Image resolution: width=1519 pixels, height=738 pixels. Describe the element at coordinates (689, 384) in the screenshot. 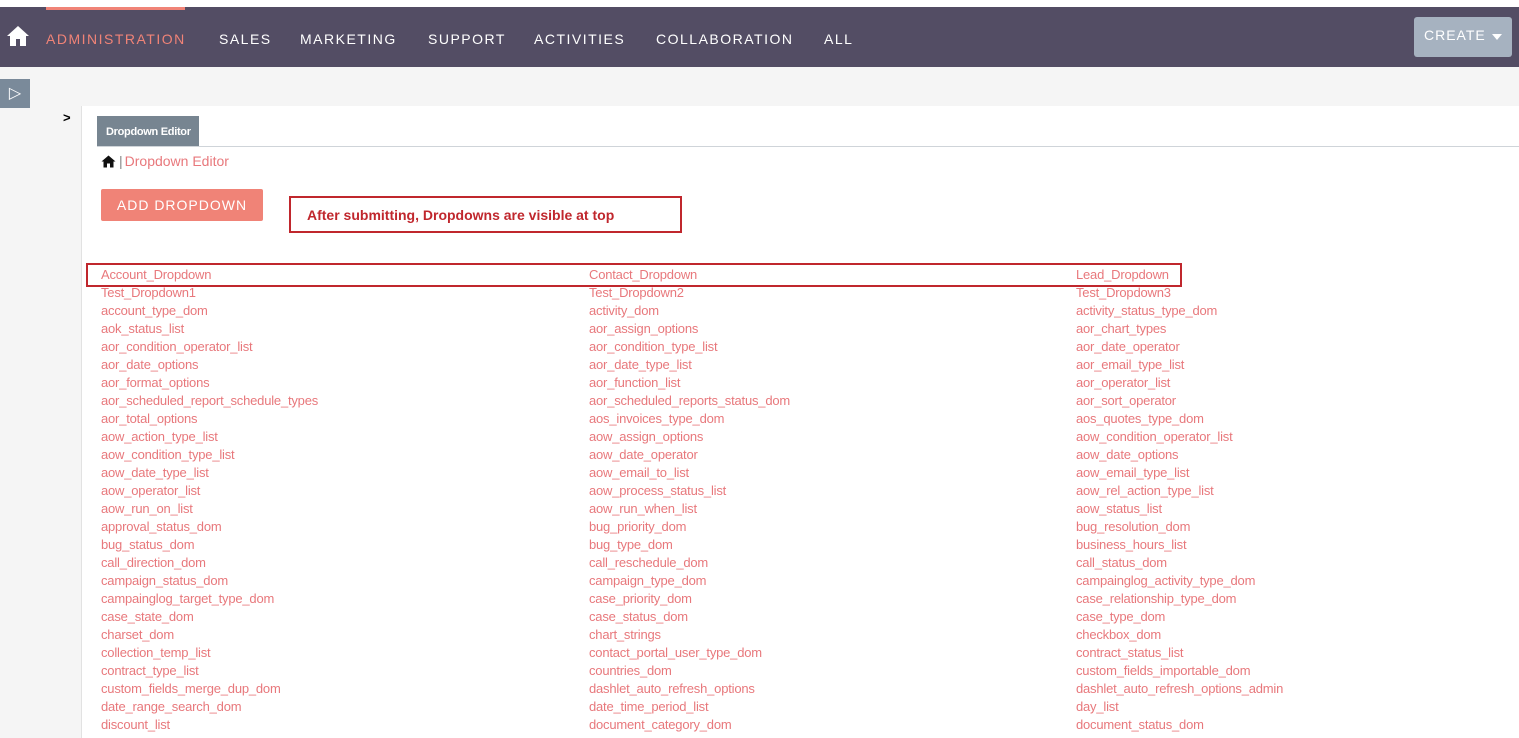

I see `dropdown-link: aor_function_list` at that location.